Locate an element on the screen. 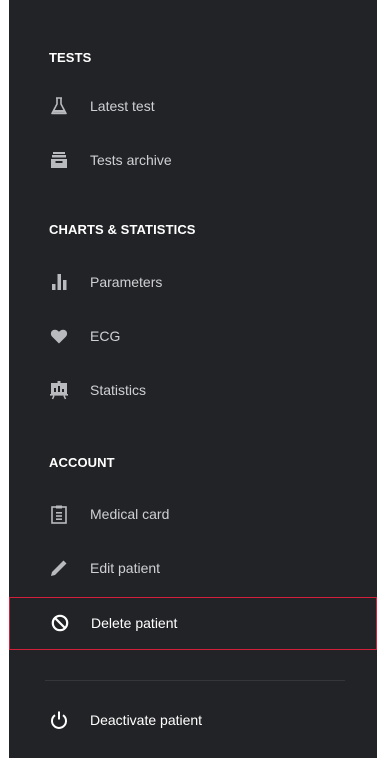 This screenshot has height=758, width=377. menu-item-label: Tests archive is located at coordinates (131, 160).